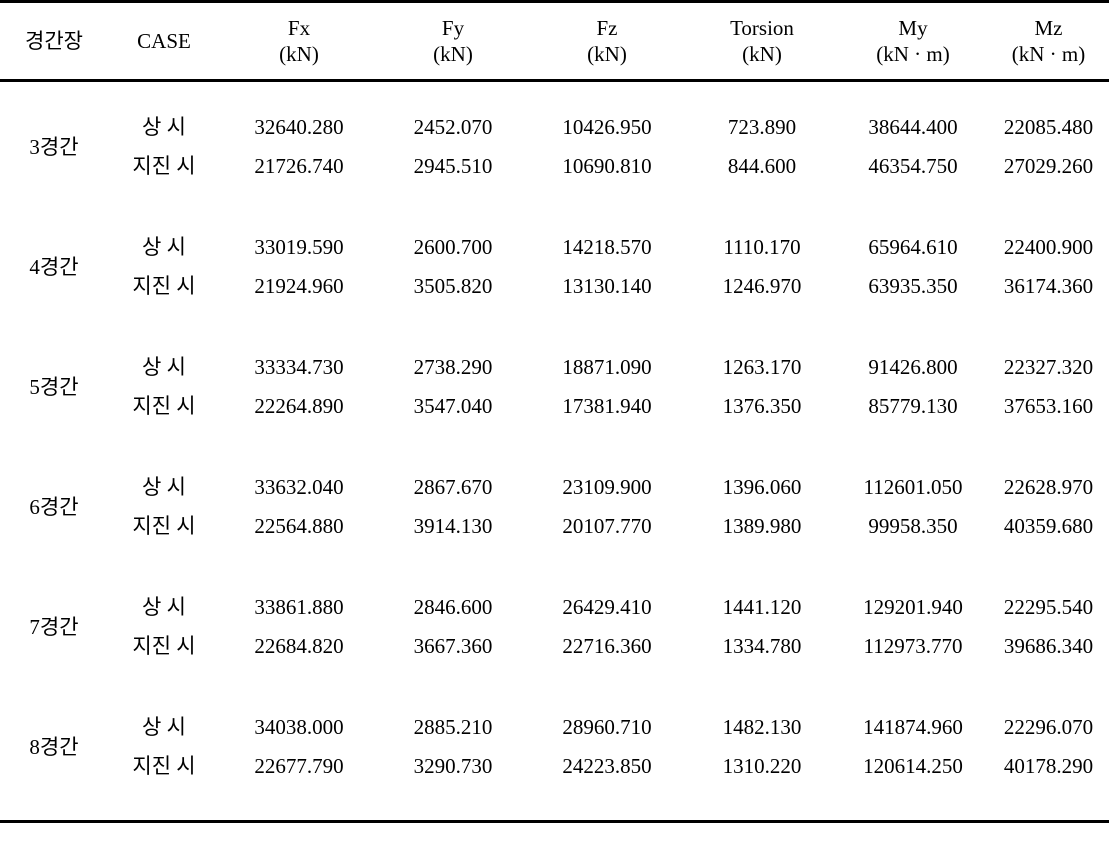 This screenshot has width=1109, height=849. I want to click on cell-torsion: 1396.060, so click(762, 487).